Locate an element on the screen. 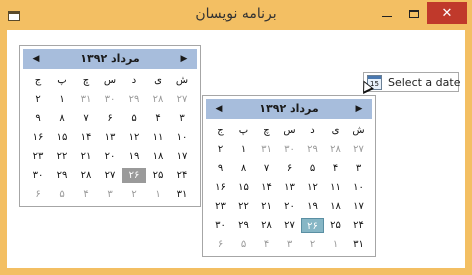 The width and height of the screenshot is (472, 275). week-row: ۲۷ ۲۸ ۲۹ ۳۰ ۳۱ ۱ ۲ is located at coordinates (289, 149).